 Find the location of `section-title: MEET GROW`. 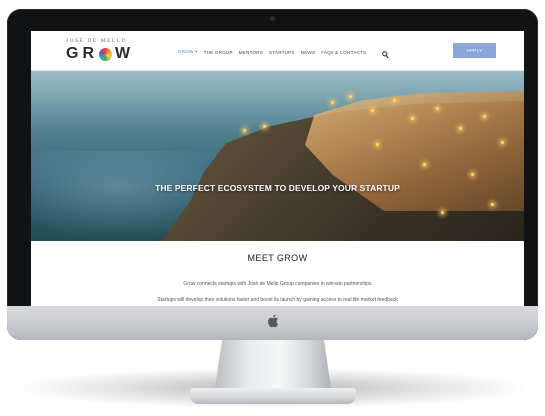

section-title: MEET GROW is located at coordinates (277, 258).